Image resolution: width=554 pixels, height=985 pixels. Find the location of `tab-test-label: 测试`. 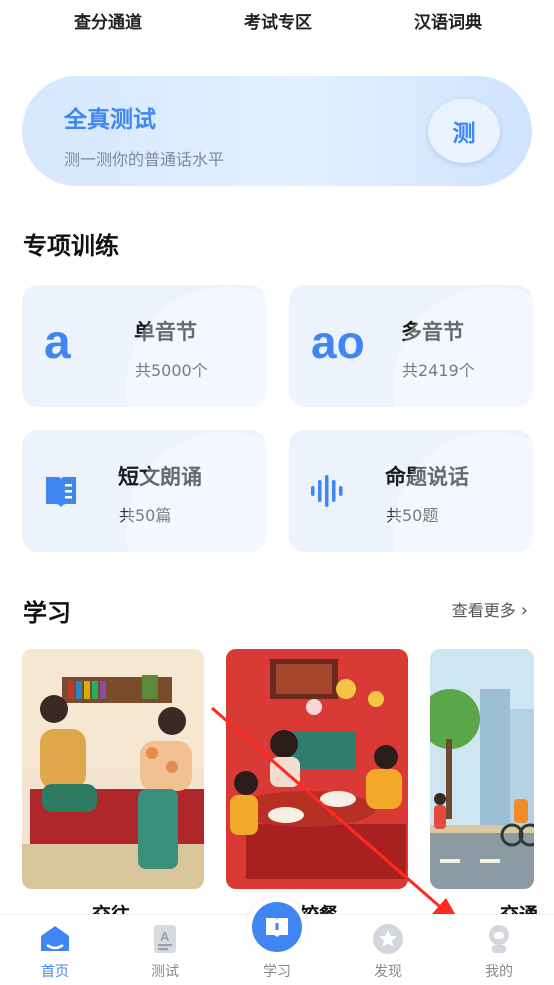

tab-test-label: 测试 is located at coordinates (165, 972).